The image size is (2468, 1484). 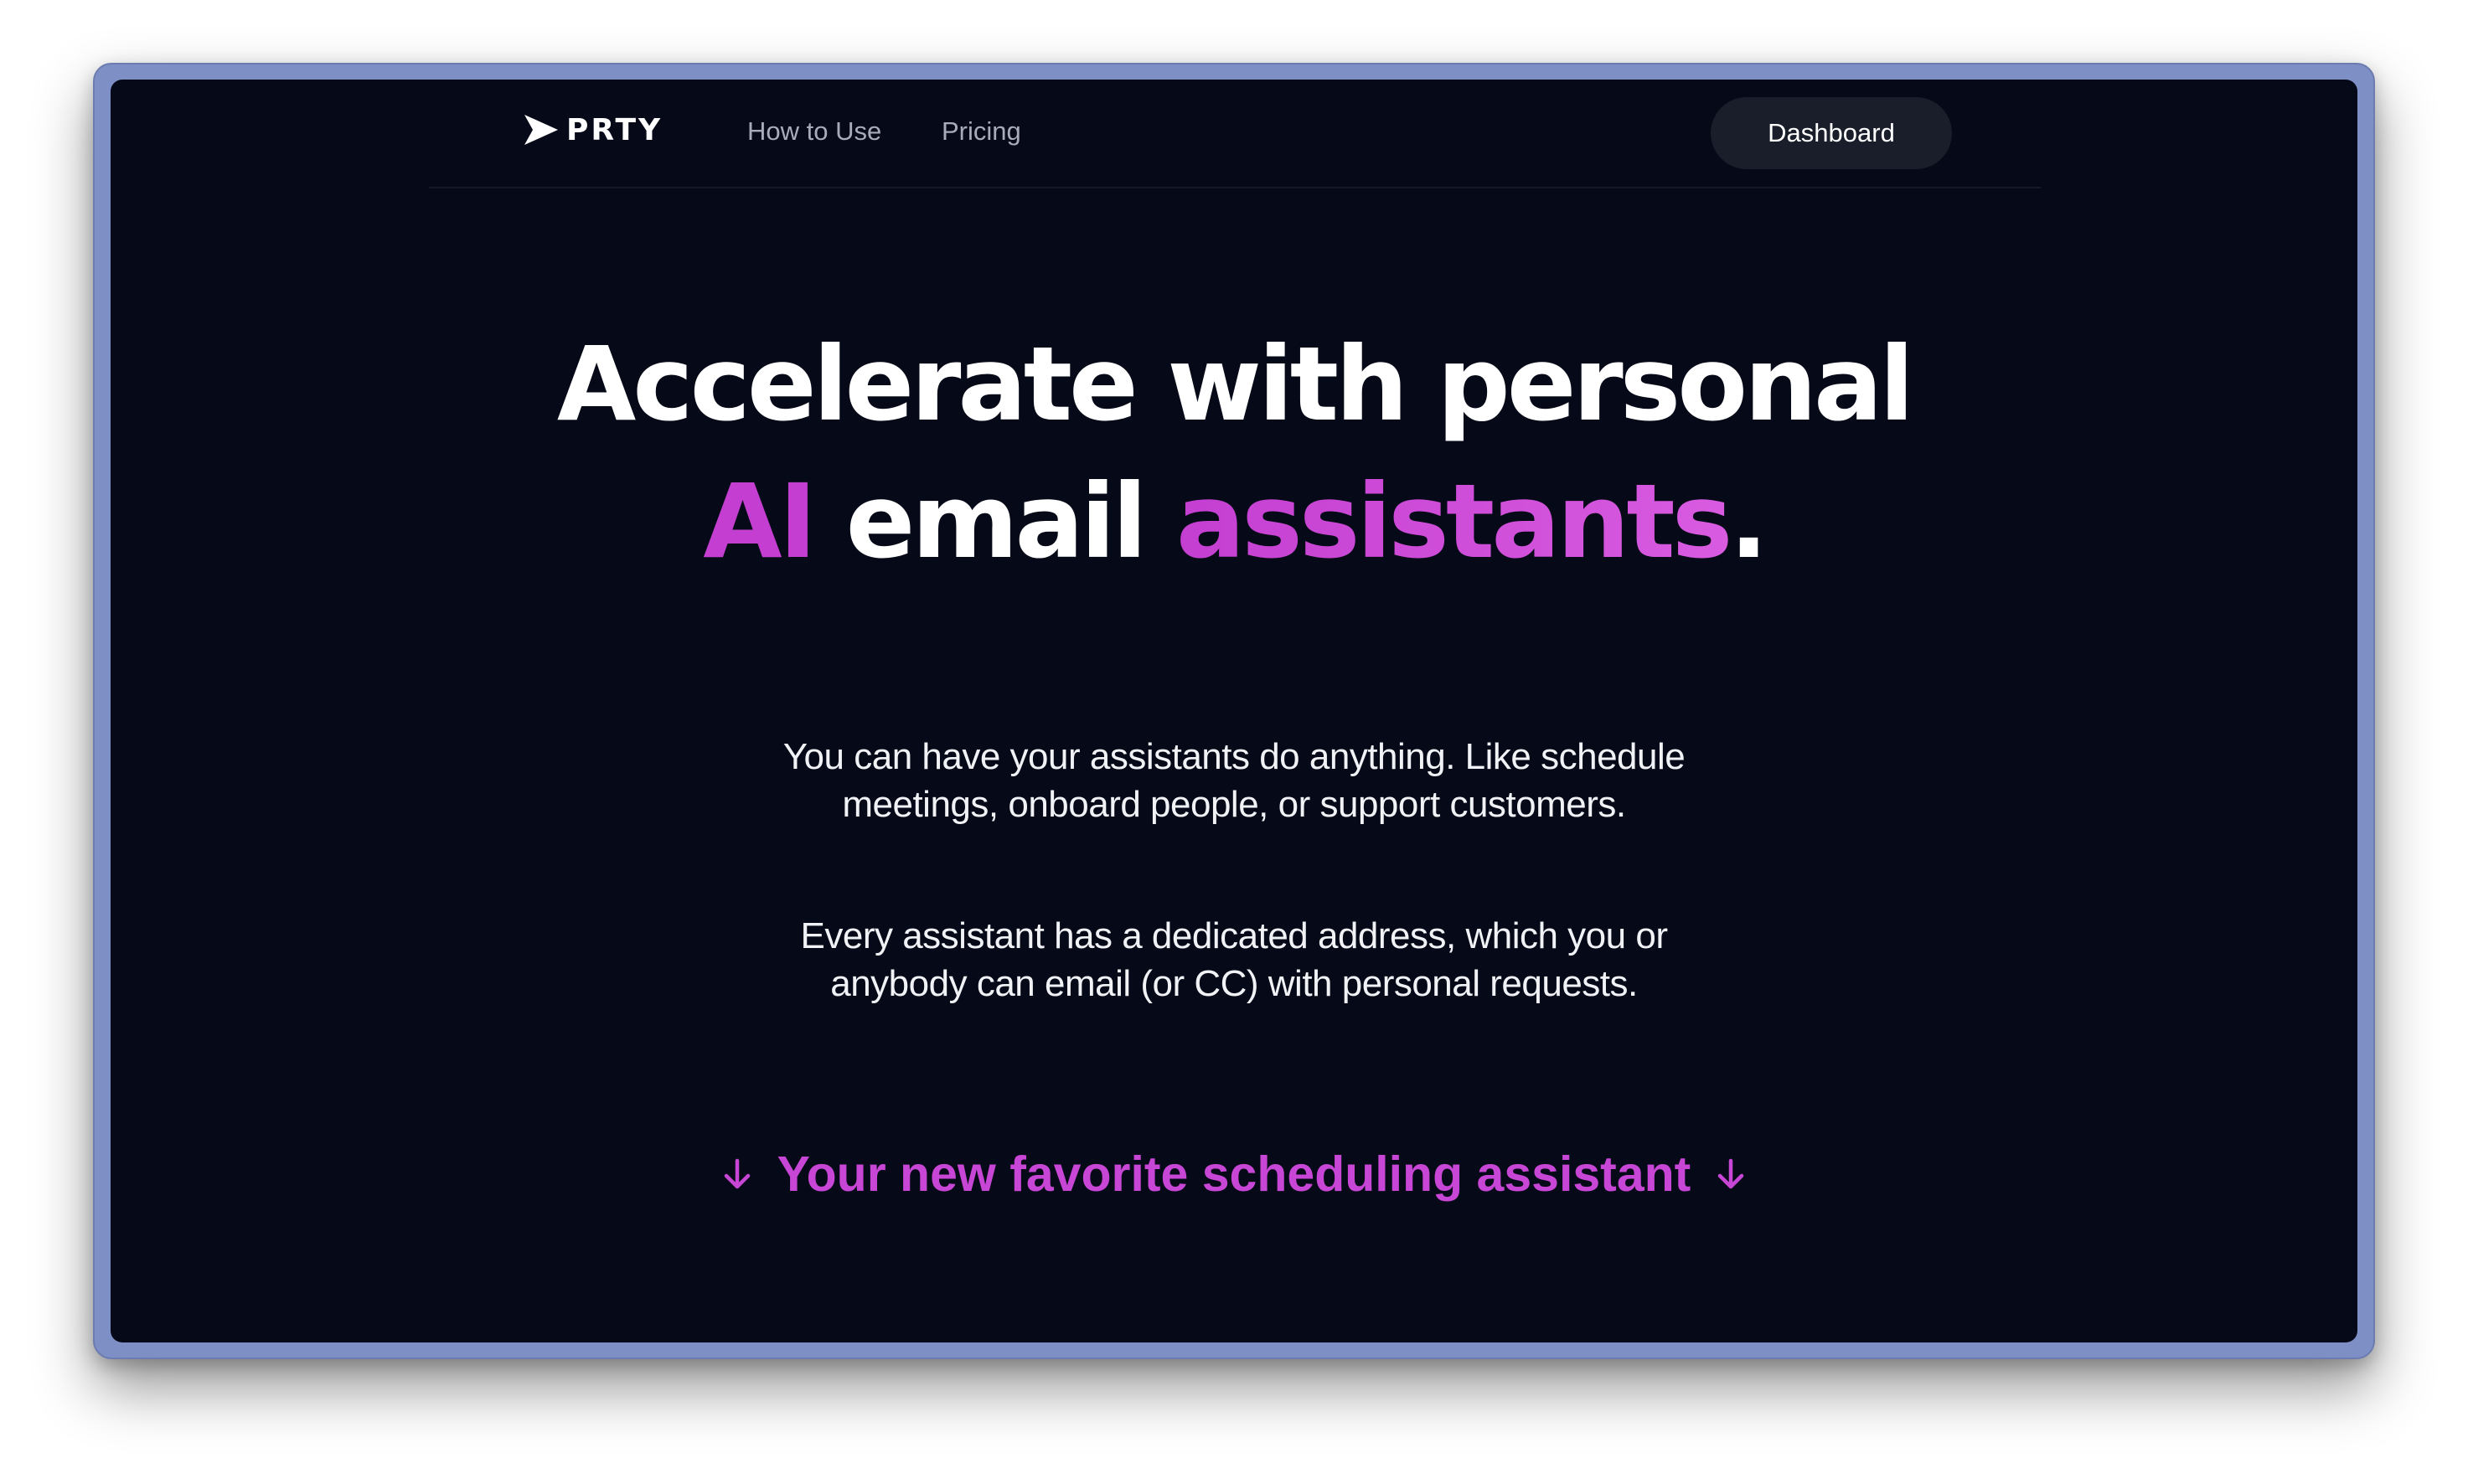 I want to click on nav-link-how-to-use: How to Use, so click(x=814, y=131).